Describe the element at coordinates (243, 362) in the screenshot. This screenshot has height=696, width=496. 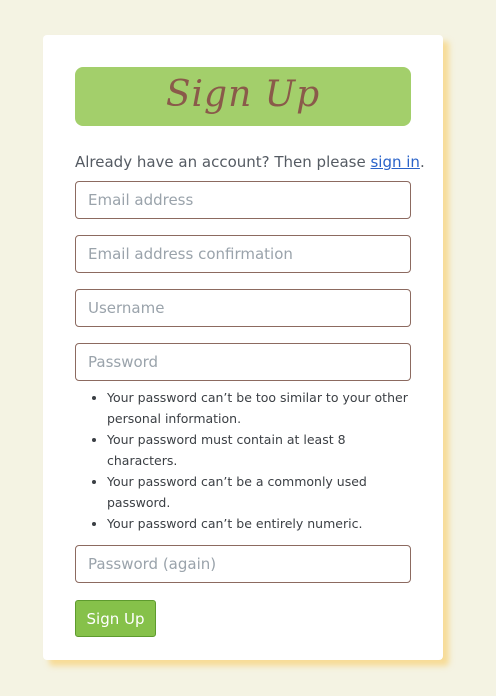
I see `password-field` at that location.